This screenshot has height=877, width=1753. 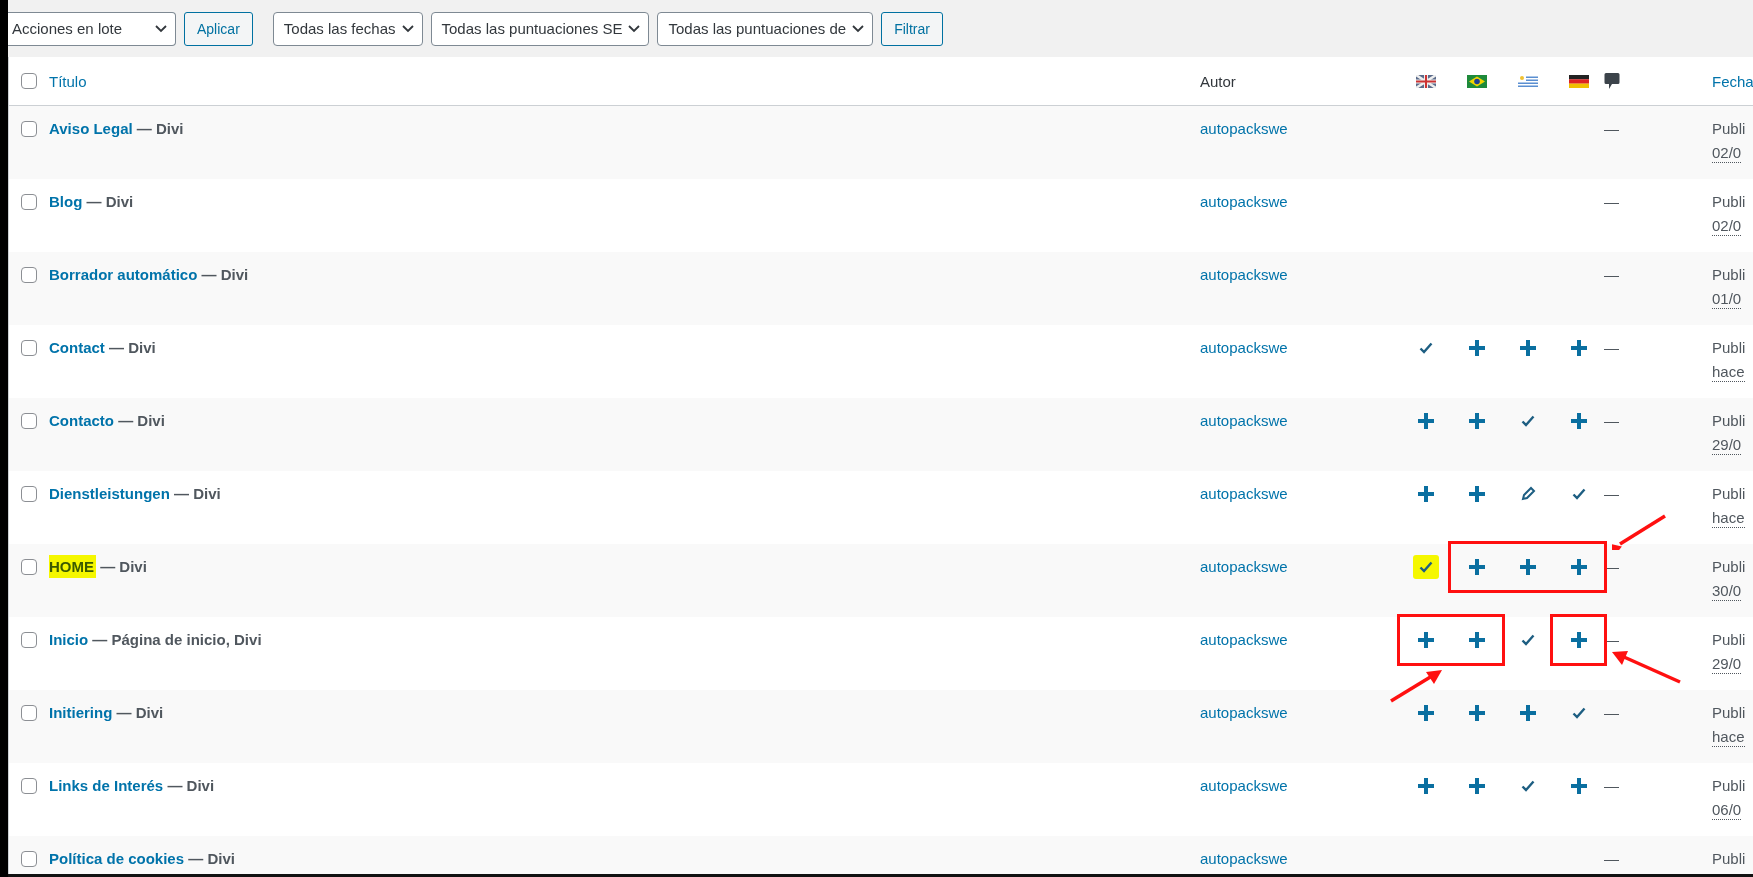 What do you see at coordinates (69, 639) in the screenshot?
I see `title-link: Inicio` at bounding box center [69, 639].